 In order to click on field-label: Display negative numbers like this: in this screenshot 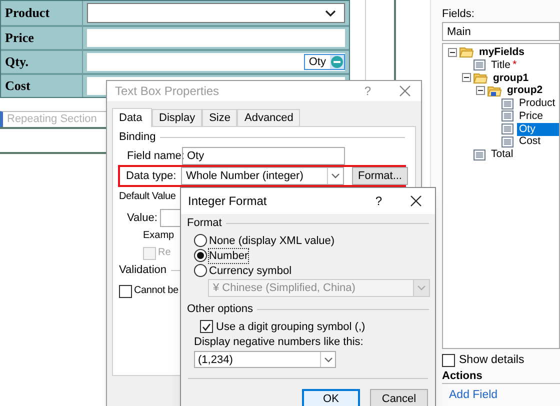, I will do `click(279, 342)`.